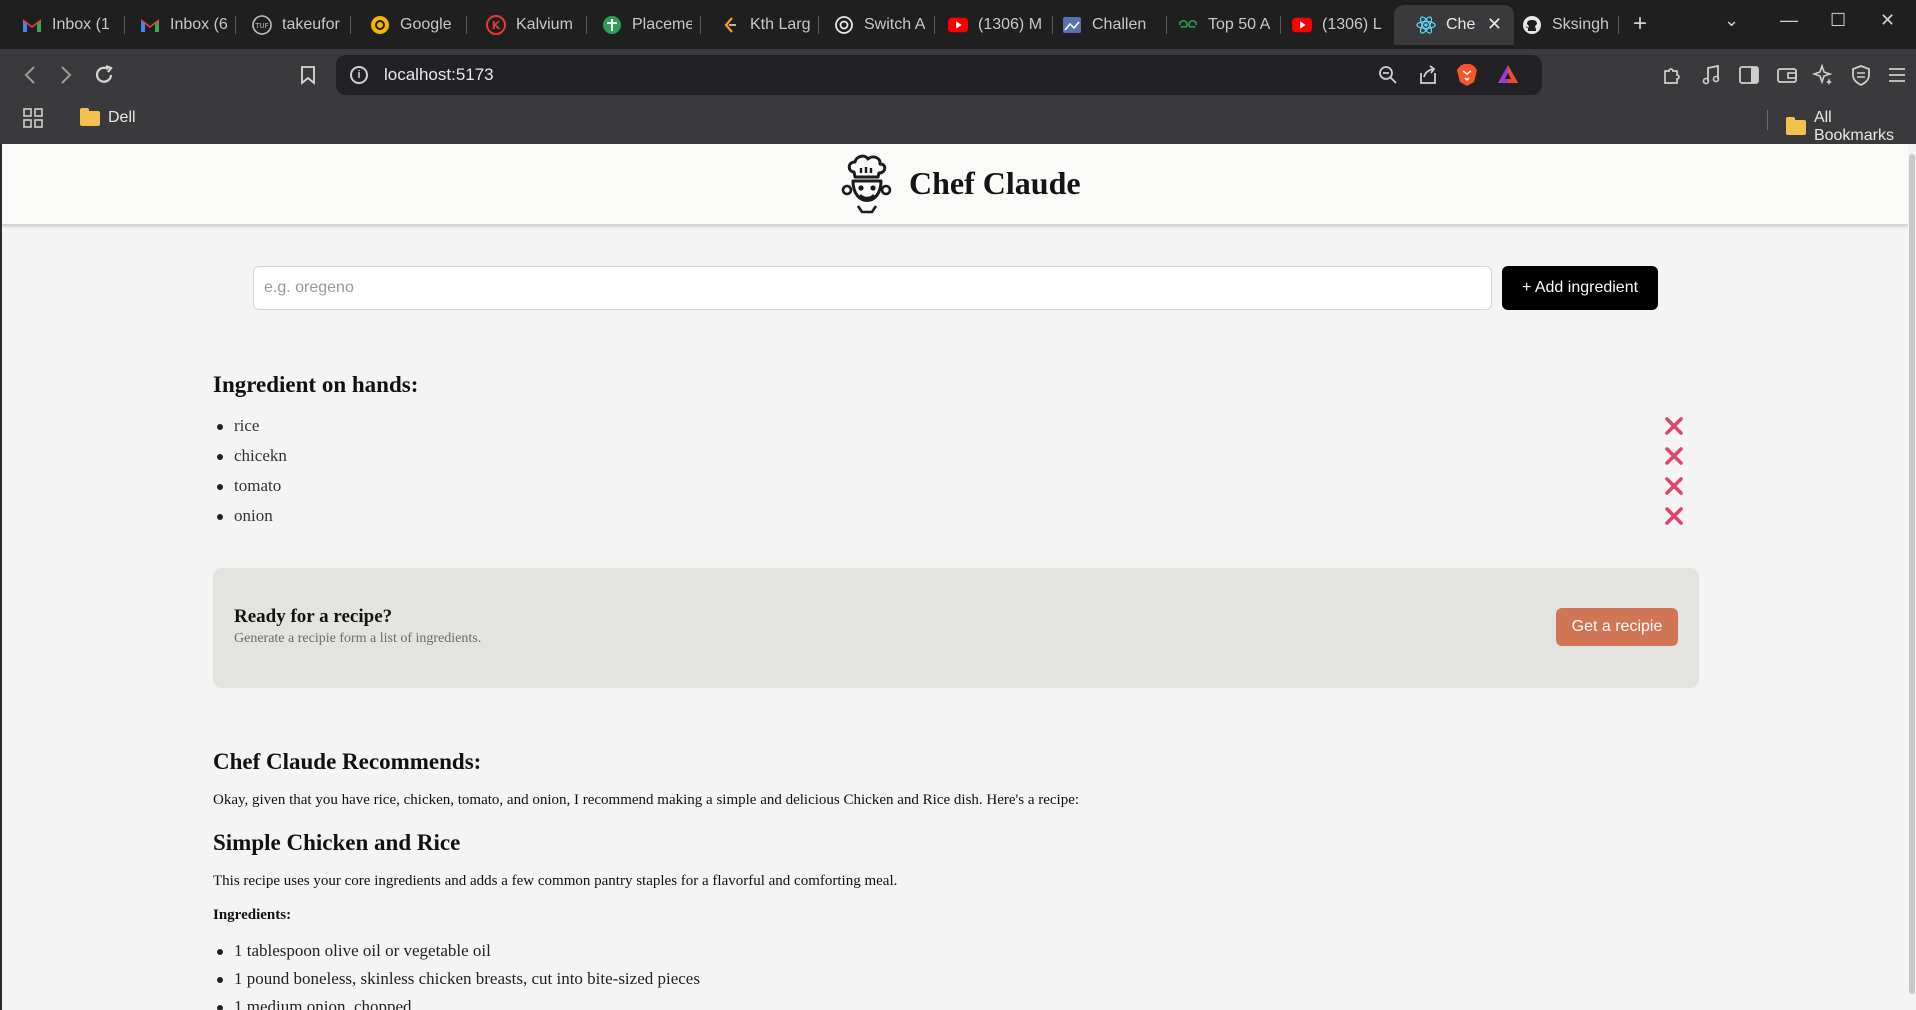 The width and height of the screenshot is (1916, 1010). I want to click on close-window-button: ✕, so click(1887, 20).